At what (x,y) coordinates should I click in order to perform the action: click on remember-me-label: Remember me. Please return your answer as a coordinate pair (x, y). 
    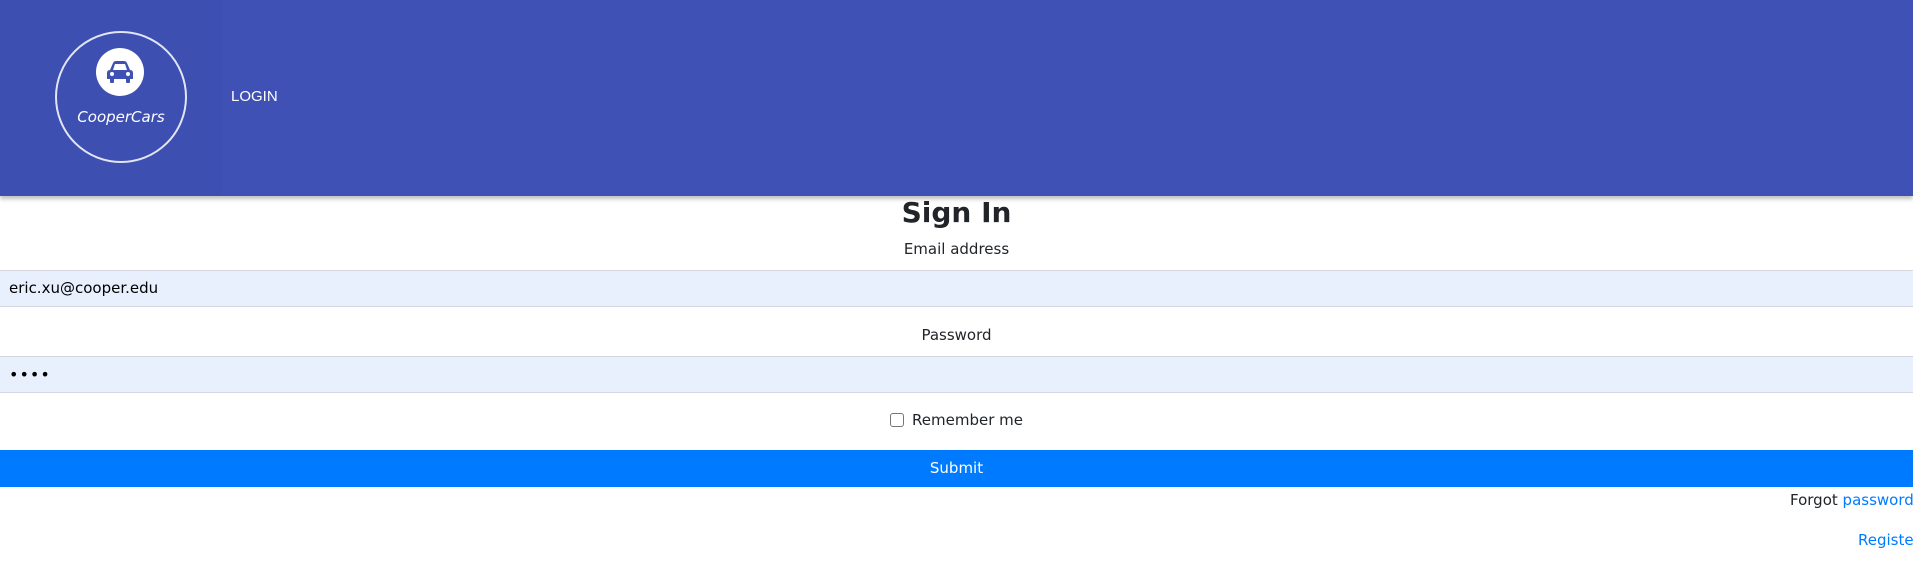
    Looking at the image, I should click on (967, 420).